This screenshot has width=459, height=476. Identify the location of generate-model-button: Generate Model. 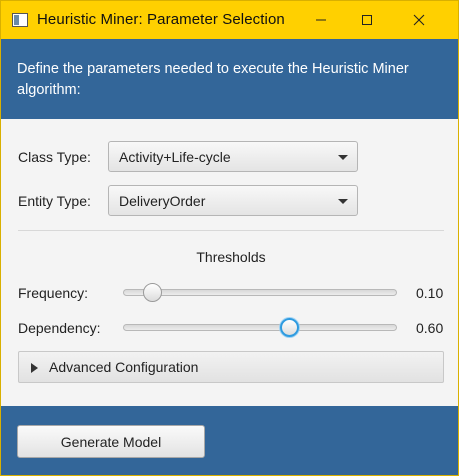
(111, 441).